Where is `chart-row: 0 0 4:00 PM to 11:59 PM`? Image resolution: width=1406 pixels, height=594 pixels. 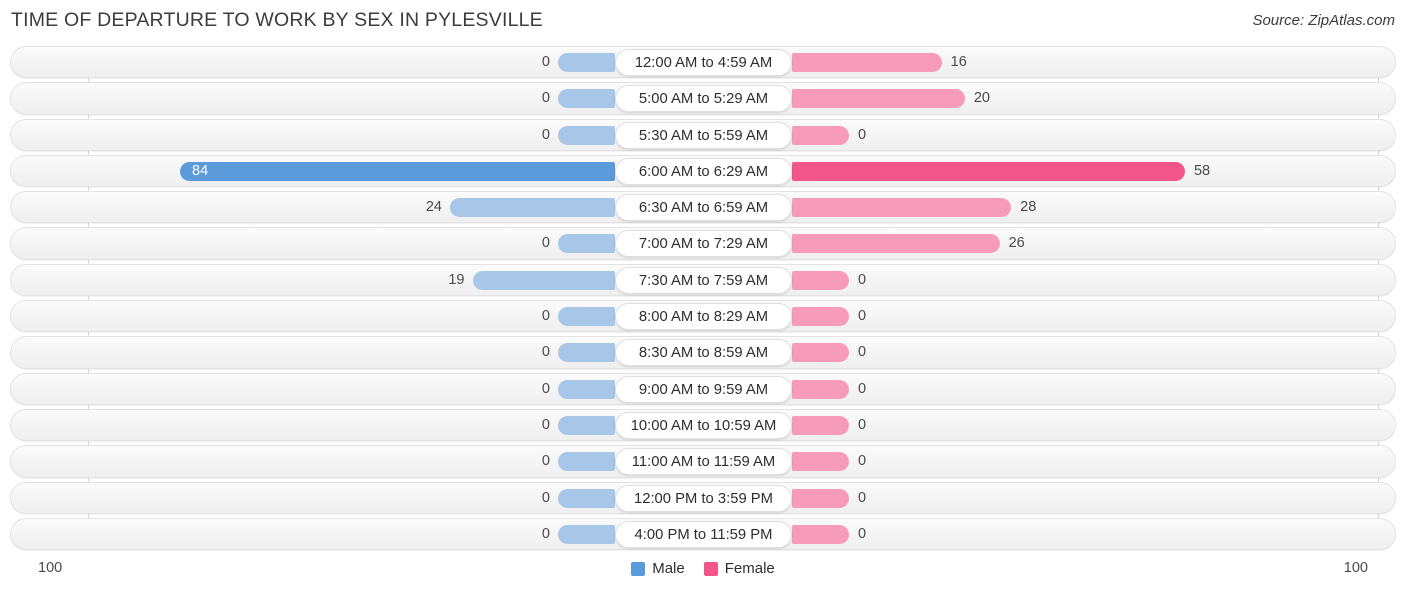 chart-row: 0 0 4:00 PM to 11:59 PM is located at coordinates (703, 534).